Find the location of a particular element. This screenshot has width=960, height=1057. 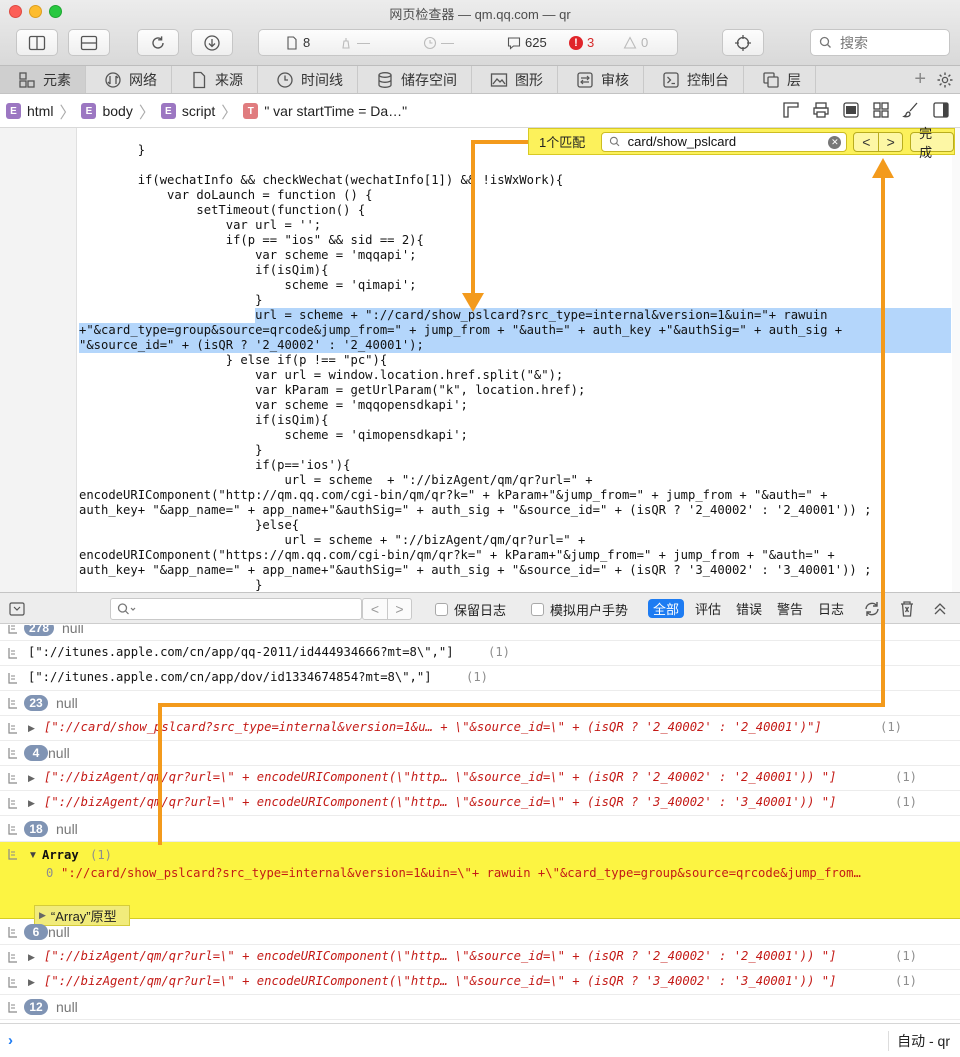

find-next-button: > is located at coordinates (890, 141).